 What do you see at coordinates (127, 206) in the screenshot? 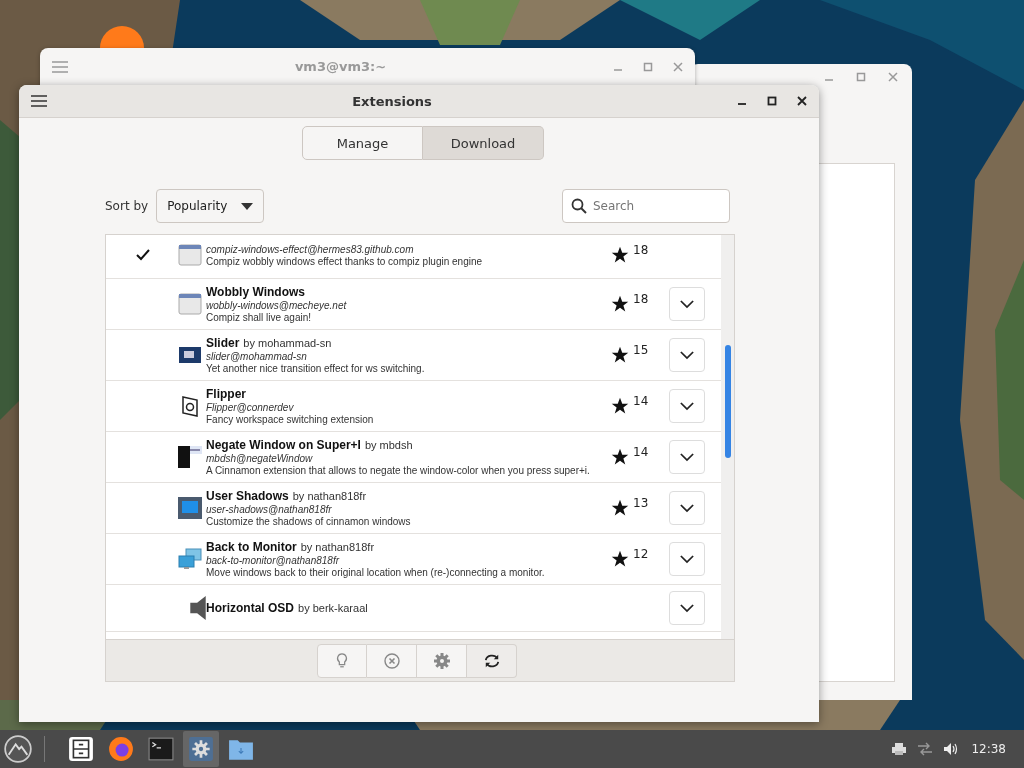
I see `sort-label: Sort by` at bounding box center [127, 206].